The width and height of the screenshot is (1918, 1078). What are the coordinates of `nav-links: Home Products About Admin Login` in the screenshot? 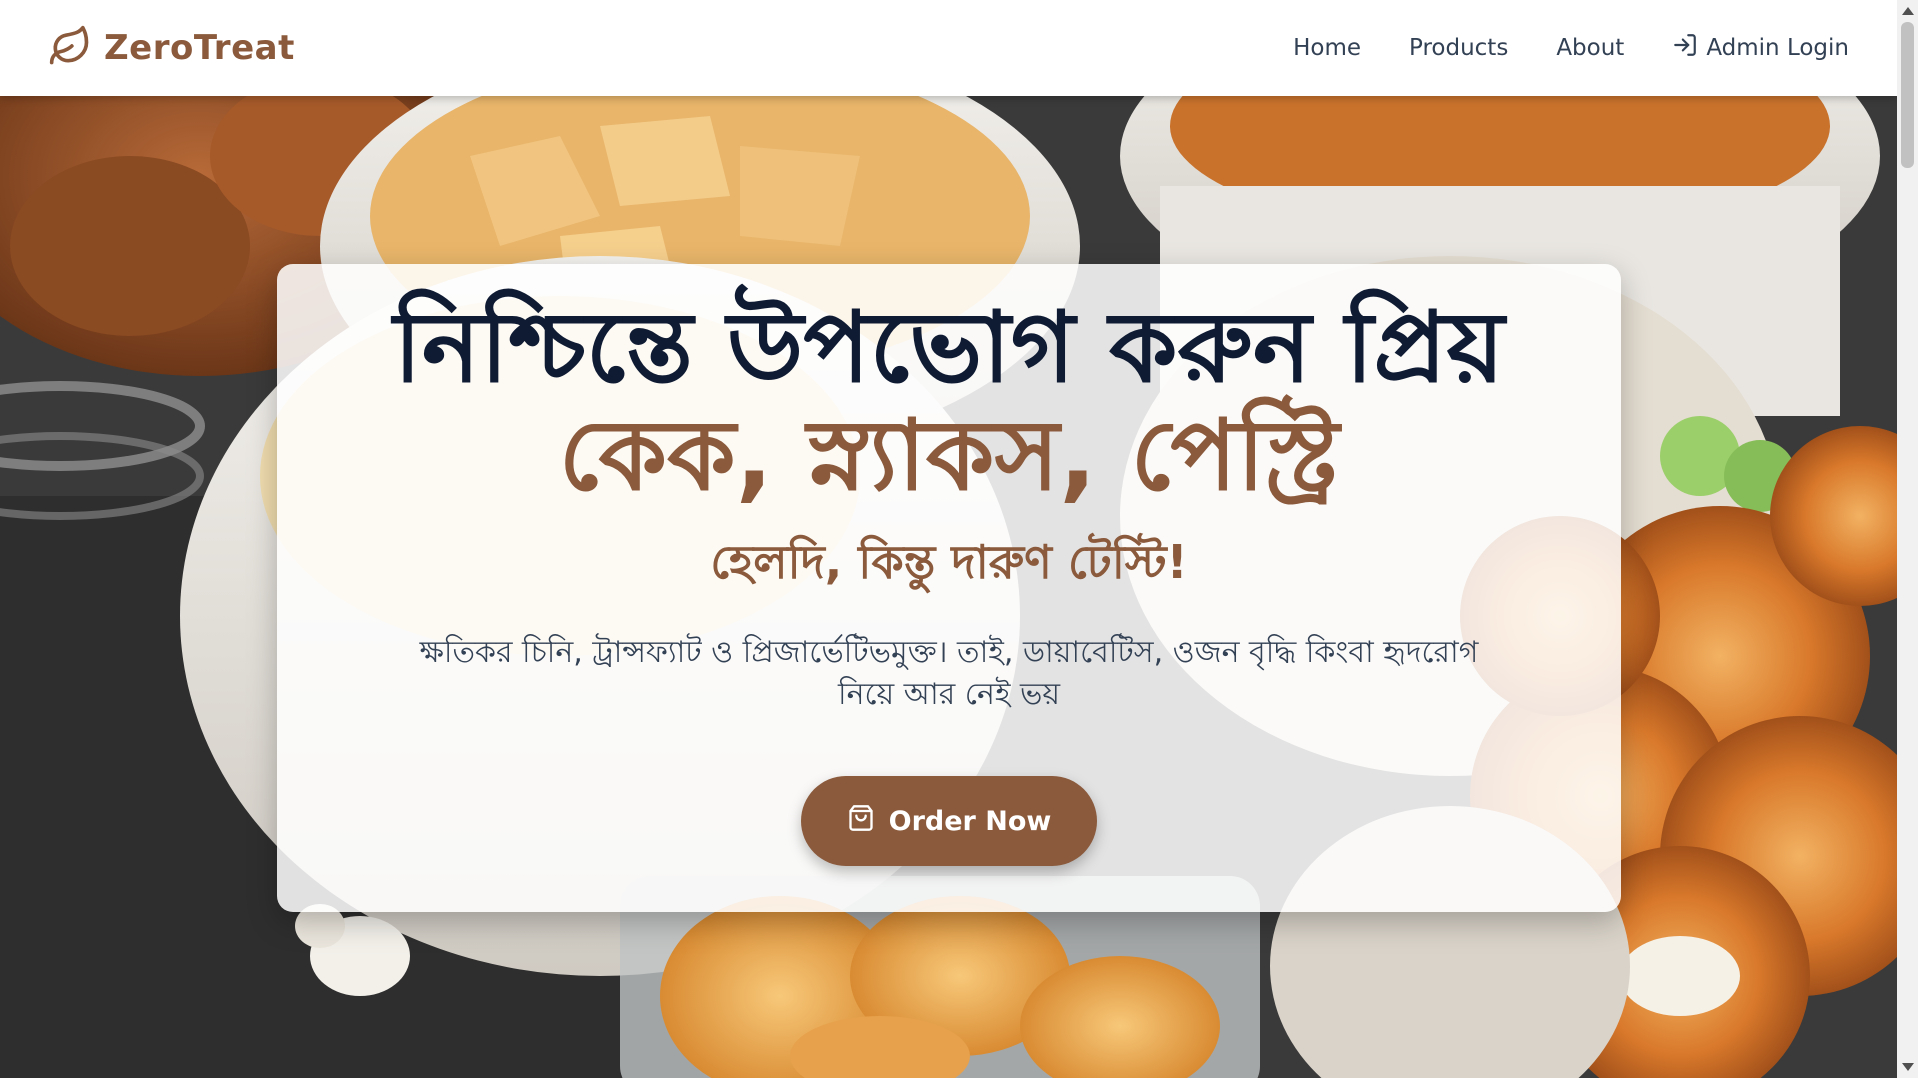 It's located at (1571, 48).